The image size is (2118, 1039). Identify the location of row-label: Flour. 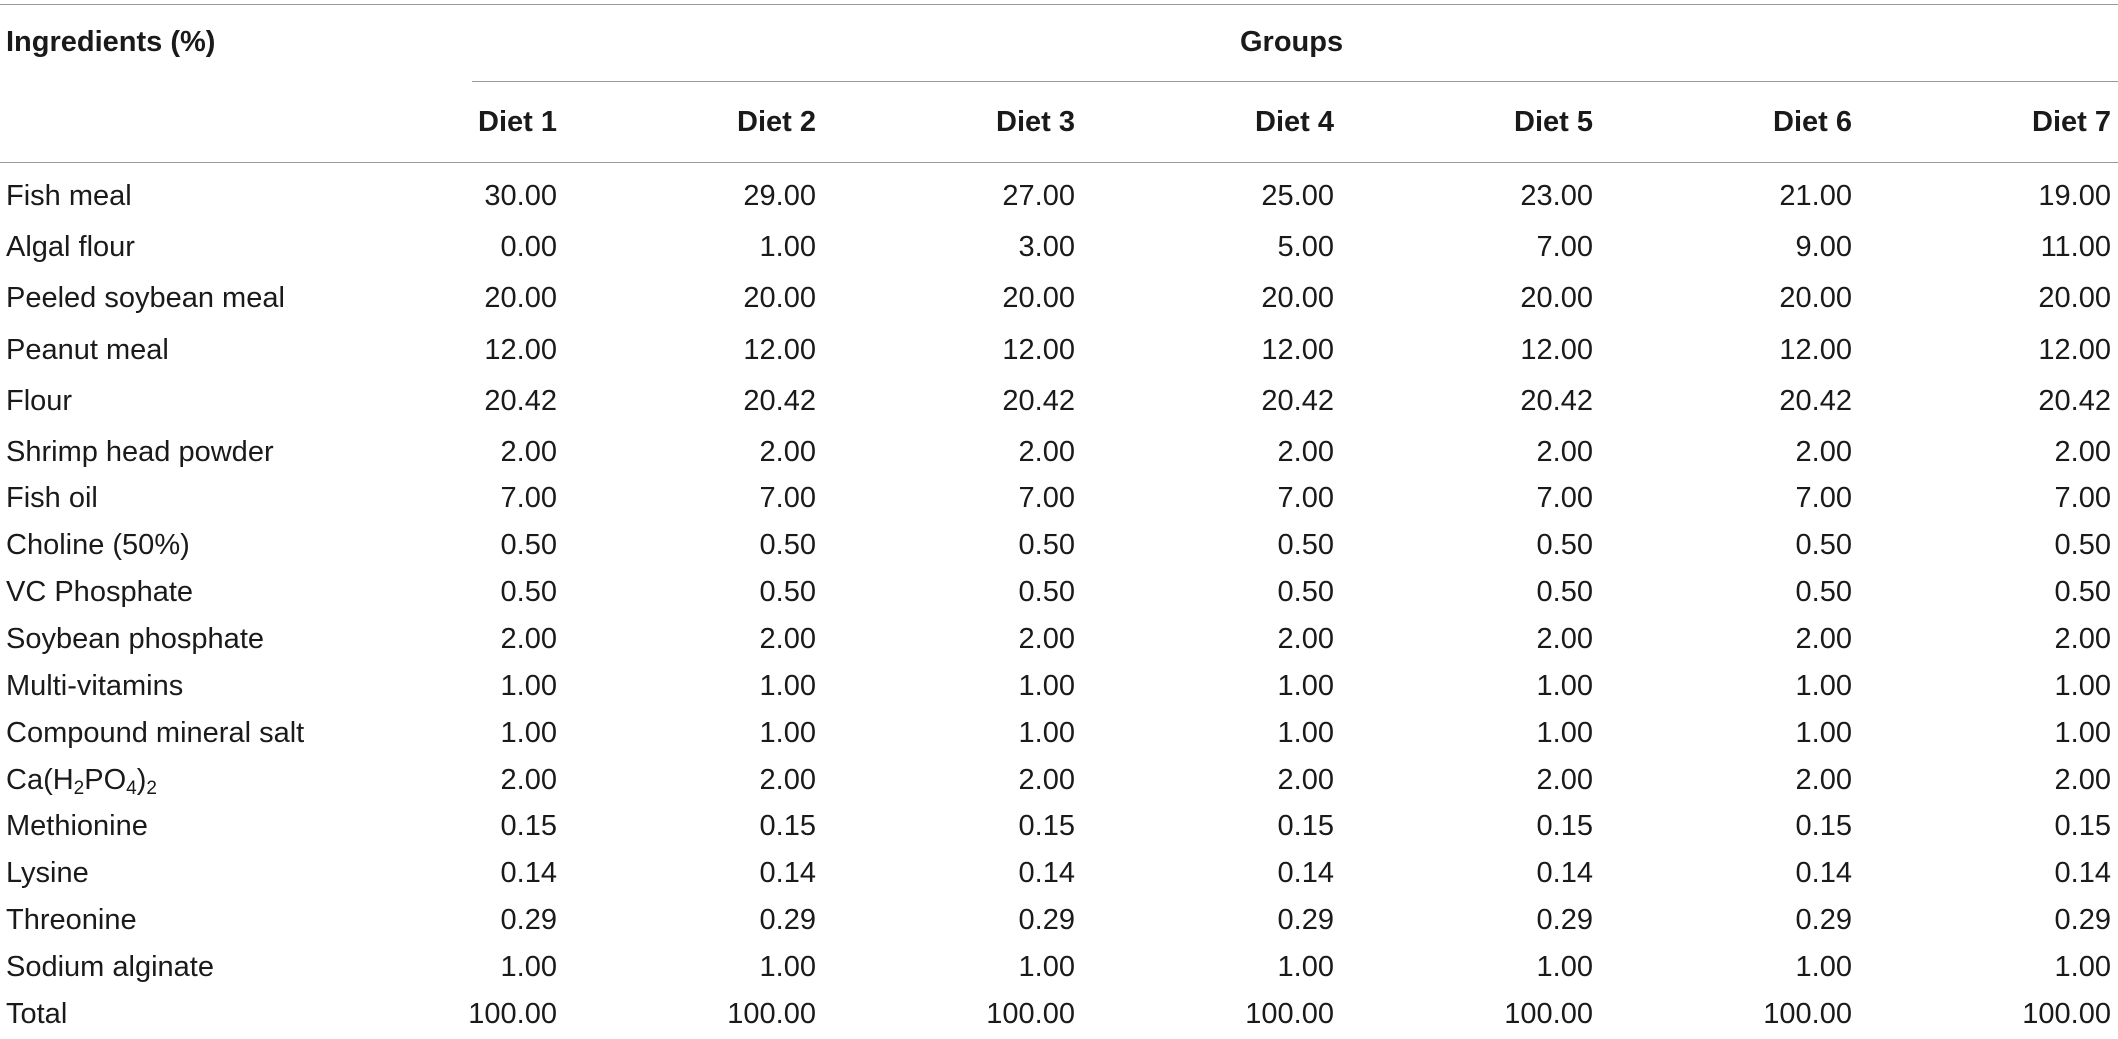
(39, 401).